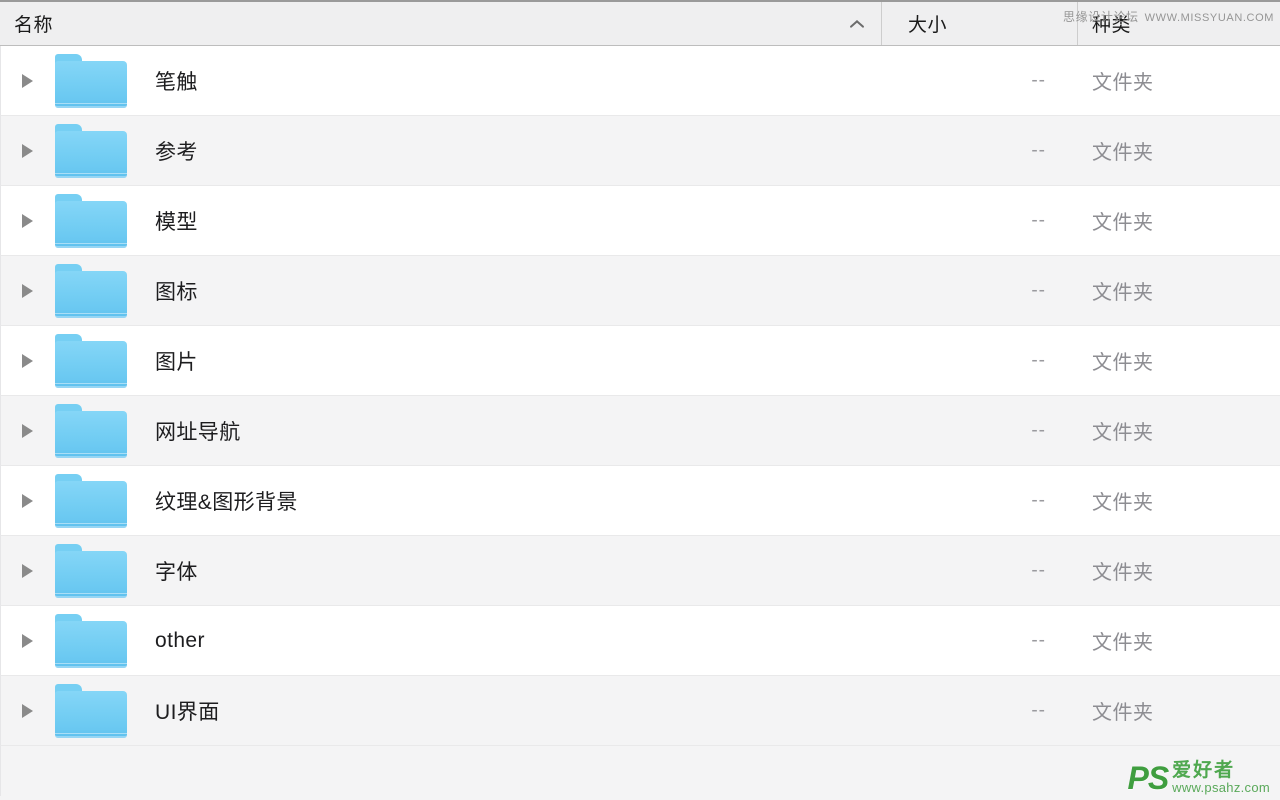 The height and width of the screenshot is (800, 1280). What do you see at coordinates (226, 502) in the screenshot?
I see `row-name-label: 纹理&图形背景` at bounding box center [226, 502].